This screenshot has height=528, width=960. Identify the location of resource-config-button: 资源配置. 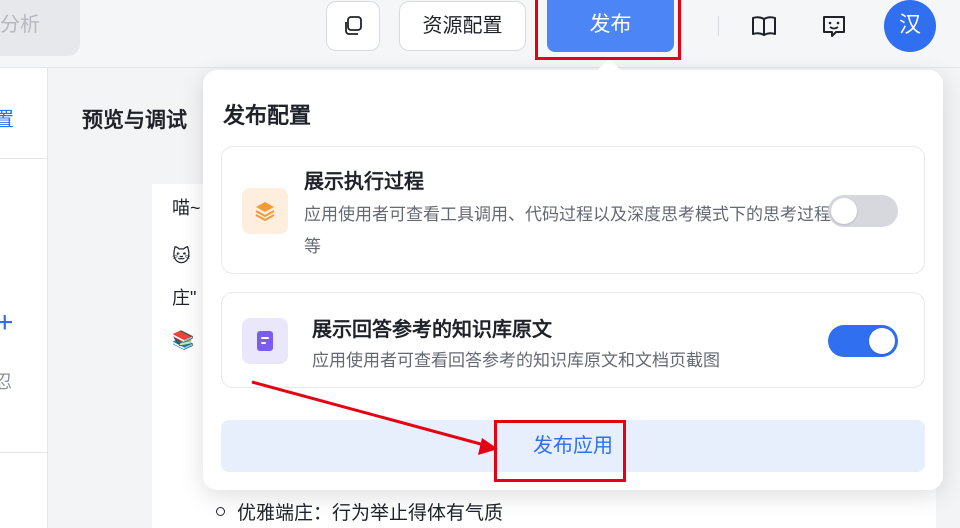
(462, 26).